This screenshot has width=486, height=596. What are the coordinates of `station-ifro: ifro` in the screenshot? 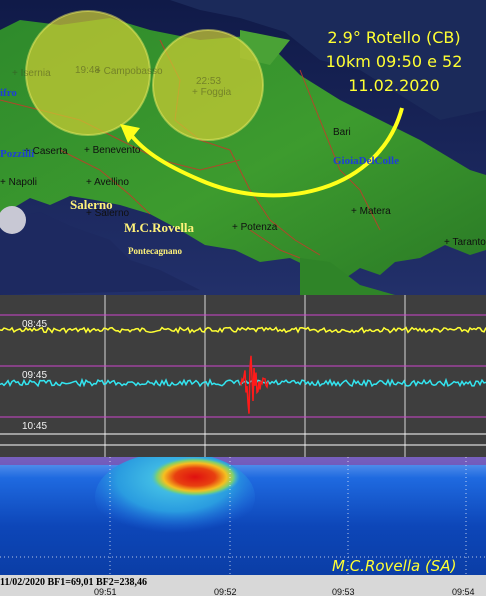 It's located at (8, 93).